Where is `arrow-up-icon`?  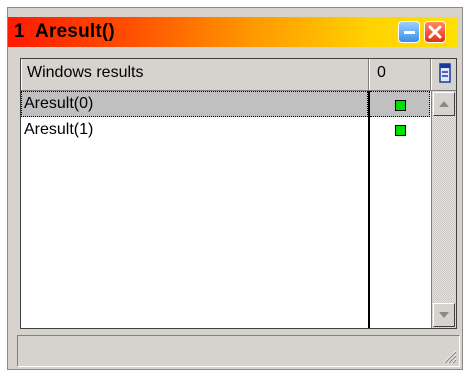
arrow-up-icon is located at coordinates (444, 104).